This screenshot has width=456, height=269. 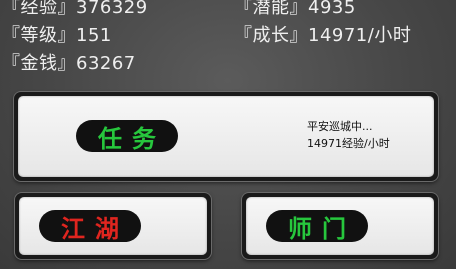 I want to click on shimen-panel: 师门, so click(x=340, y=226).